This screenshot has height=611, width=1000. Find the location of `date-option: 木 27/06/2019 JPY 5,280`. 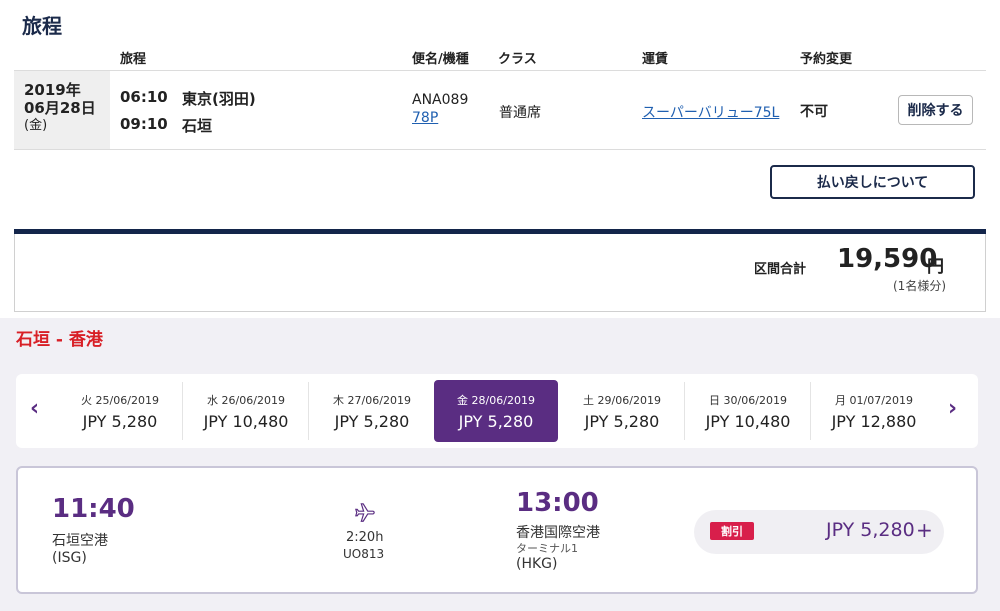

date-option: 木 27/06/2019 JPY 5,280 is located at coordinates (372, 411).